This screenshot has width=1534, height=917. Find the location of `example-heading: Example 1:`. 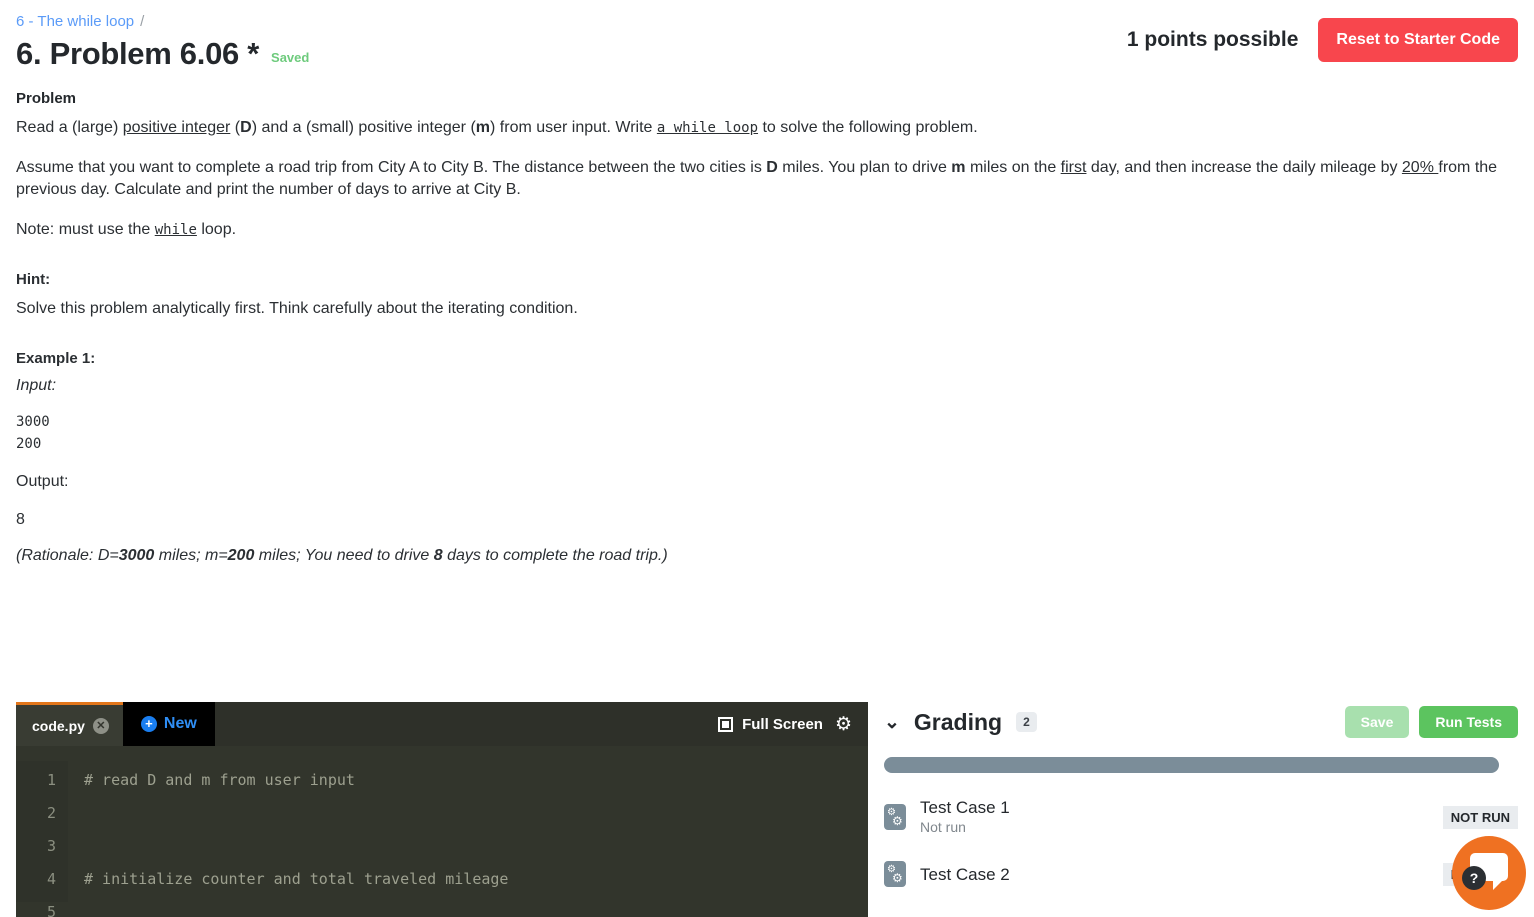

example-heading: Example 1: is located at coordinates (56, 358).